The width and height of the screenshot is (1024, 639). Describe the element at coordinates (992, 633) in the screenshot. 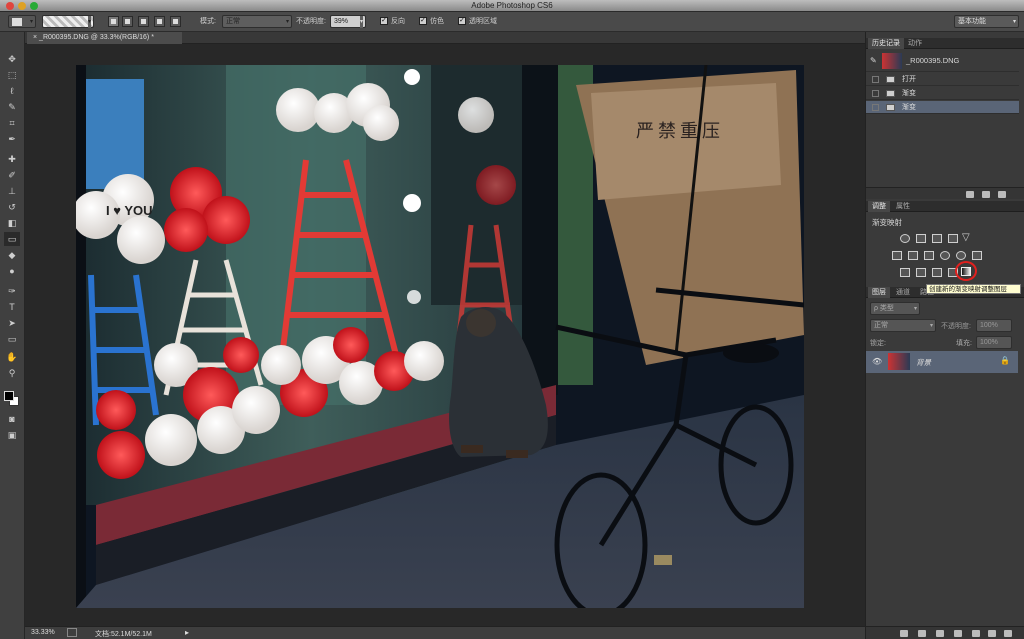

I see `new-layer-icon` at that location.